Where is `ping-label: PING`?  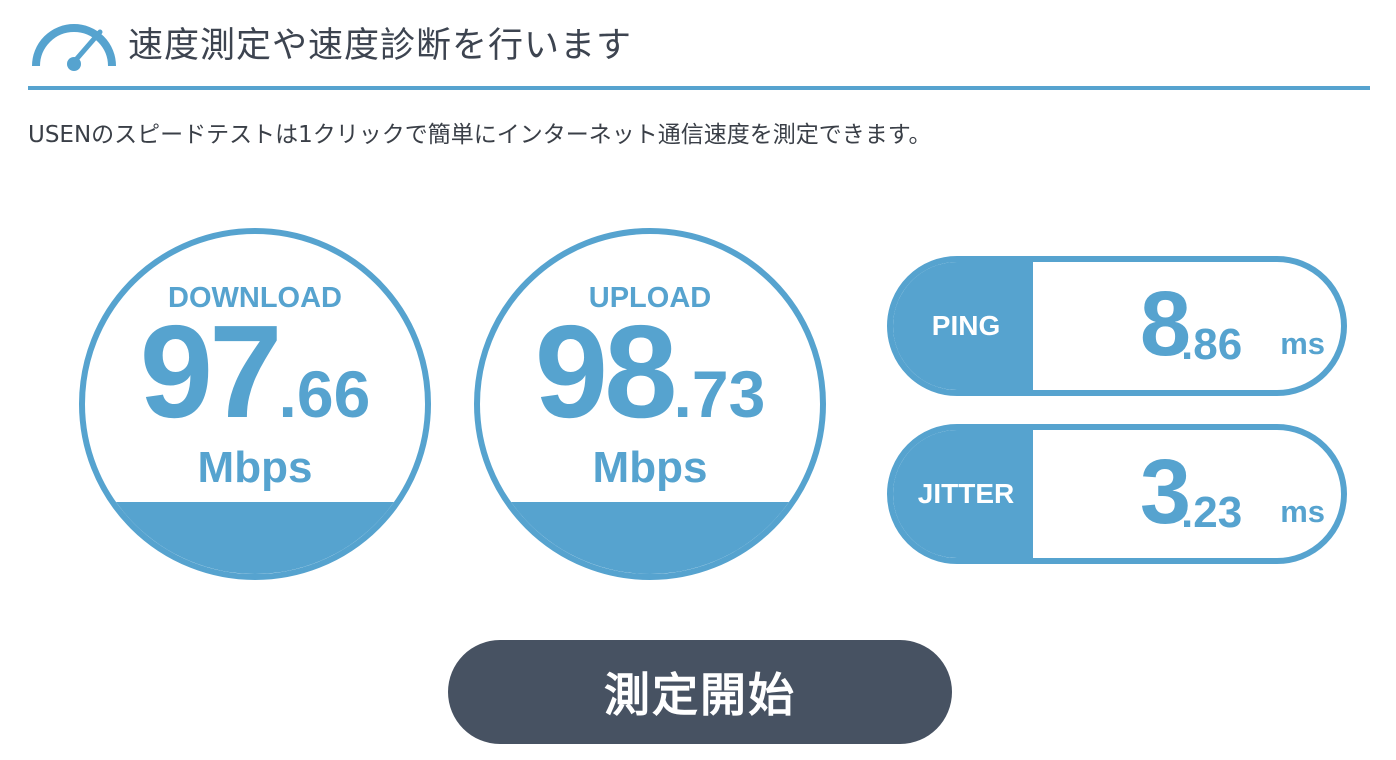
ping-label: PING is located at coordinates (963, 326).